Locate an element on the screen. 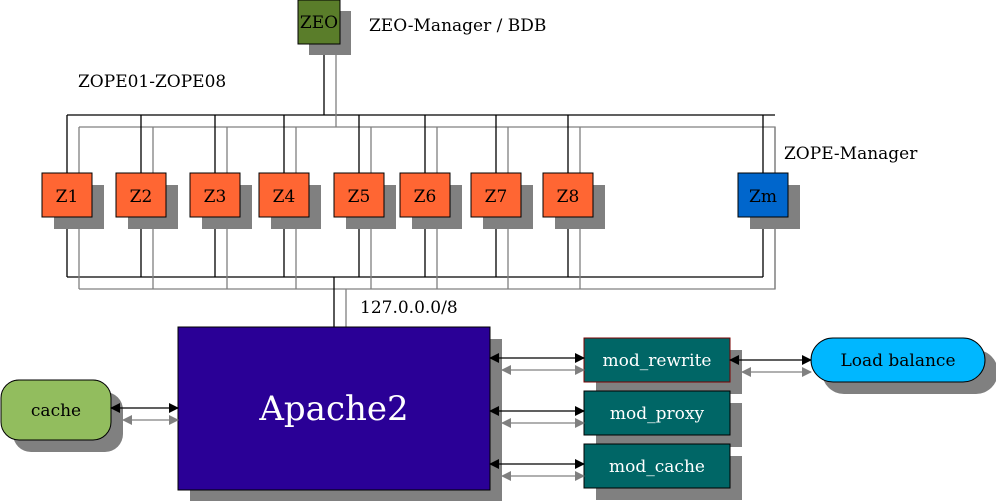 The width and height of the screenshot is (996, 504). zeo-node: ZEO is located at coordinates (324, 27).